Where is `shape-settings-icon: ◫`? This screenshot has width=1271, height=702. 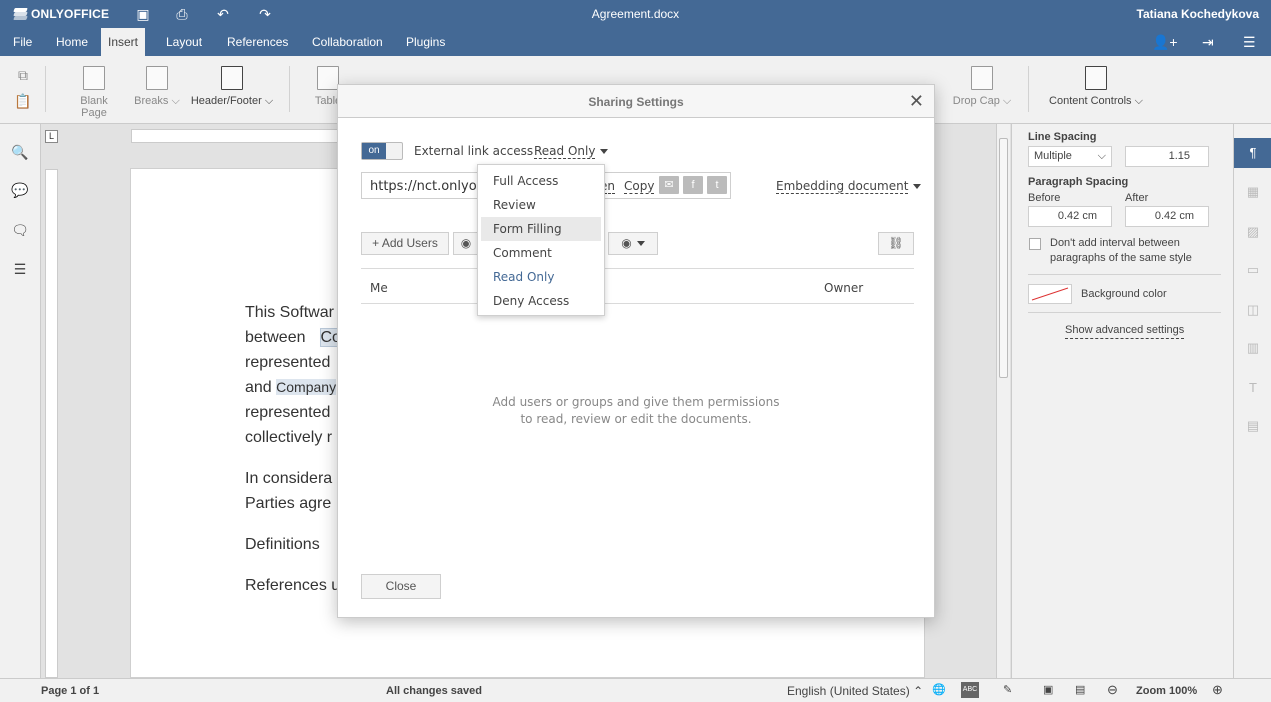 shape-settings-icon: ◫ is located at coordinates (1253, 311).